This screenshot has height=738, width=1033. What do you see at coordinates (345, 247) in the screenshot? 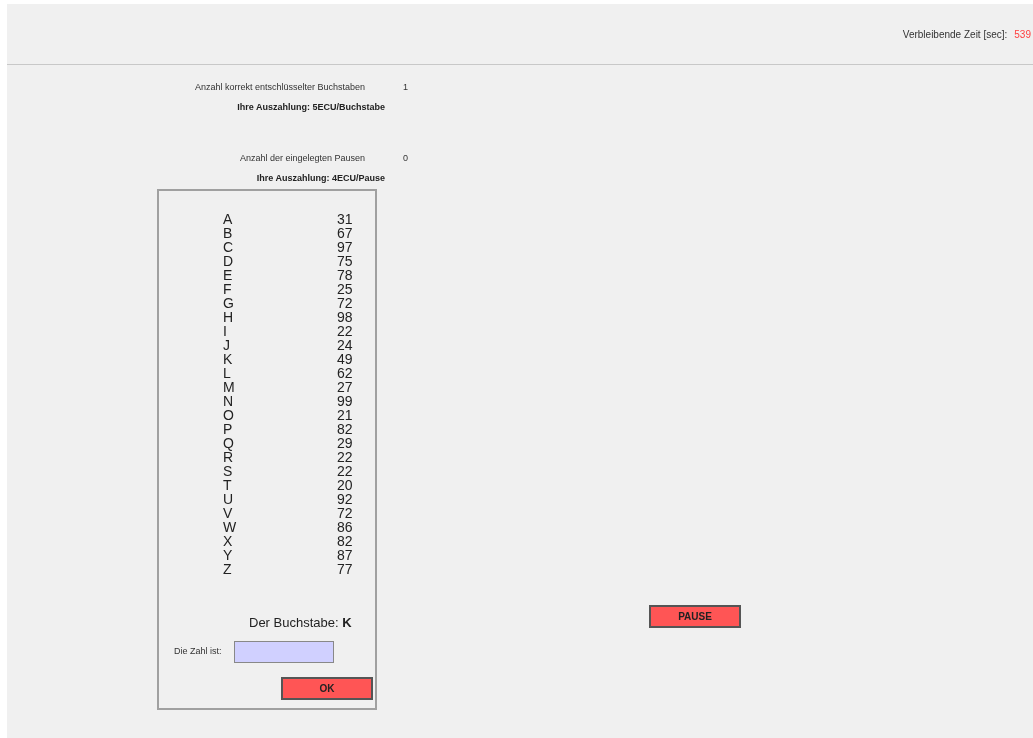
I see `code-number: 97` at bounding box center [345, 247].